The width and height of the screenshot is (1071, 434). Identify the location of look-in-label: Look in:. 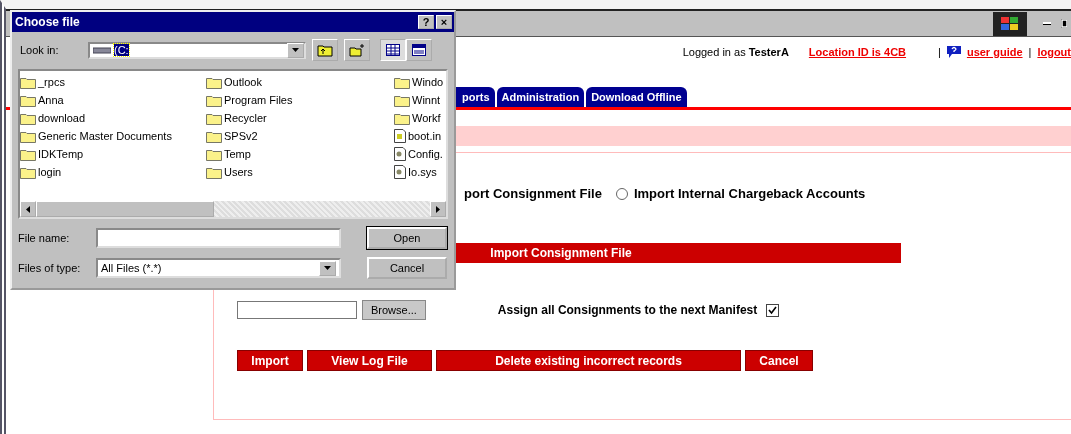
(40, 50).